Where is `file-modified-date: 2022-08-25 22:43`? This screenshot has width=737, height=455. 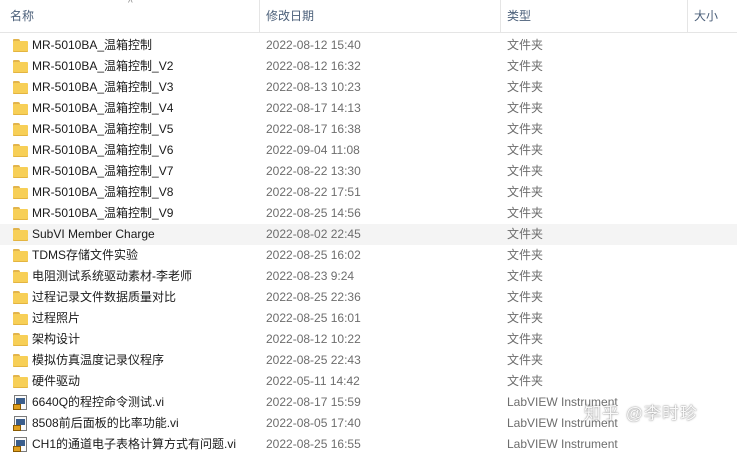
file-modified-date: 2022-08-25 22:43 is located at coordinates (313, 360).